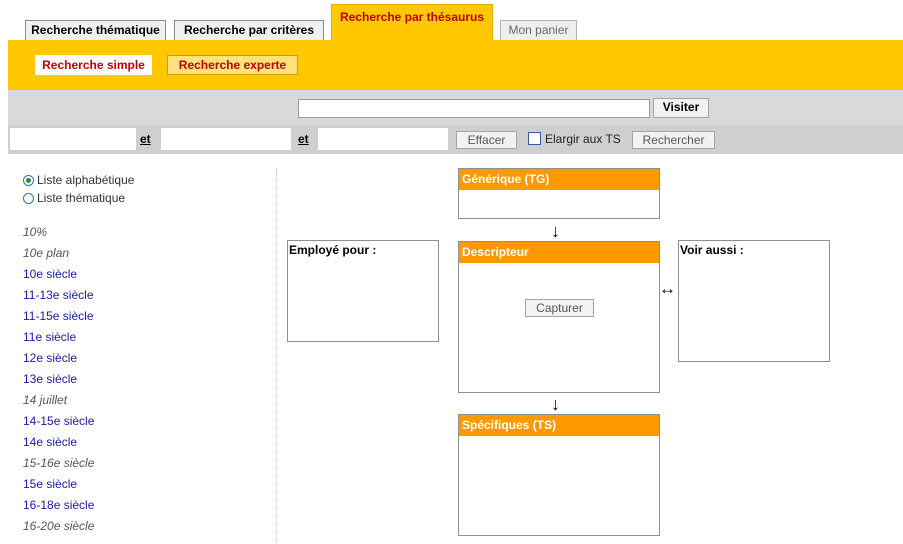 This screenshot has width=903, height=544. Describe the element at coordinates (93, 65) in the screenshot. I see `subtab-recherche-simple: Recherche simple` at that location.